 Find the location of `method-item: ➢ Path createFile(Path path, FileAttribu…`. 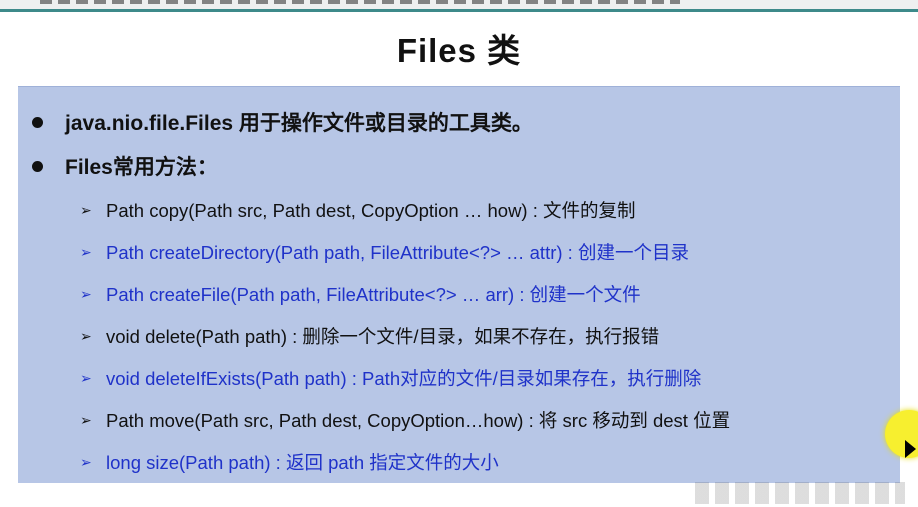

method-item: ➢ Path createFile(Path path, FileAttribu… is located at coordinates (360, 294).